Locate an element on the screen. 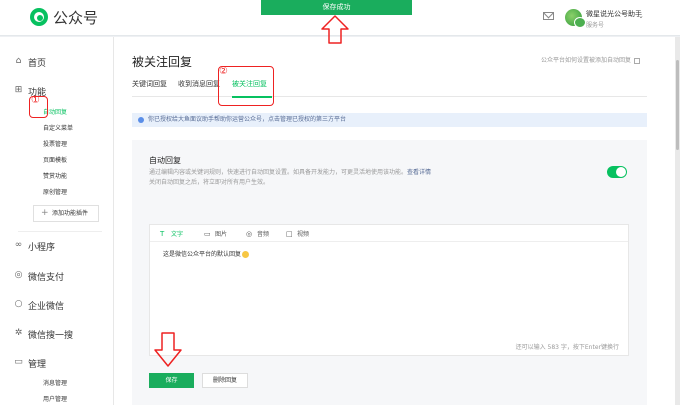 This screenshot has width=680, height=405. account-caret-icon: ⌄ is located at coordinates (641, 16).